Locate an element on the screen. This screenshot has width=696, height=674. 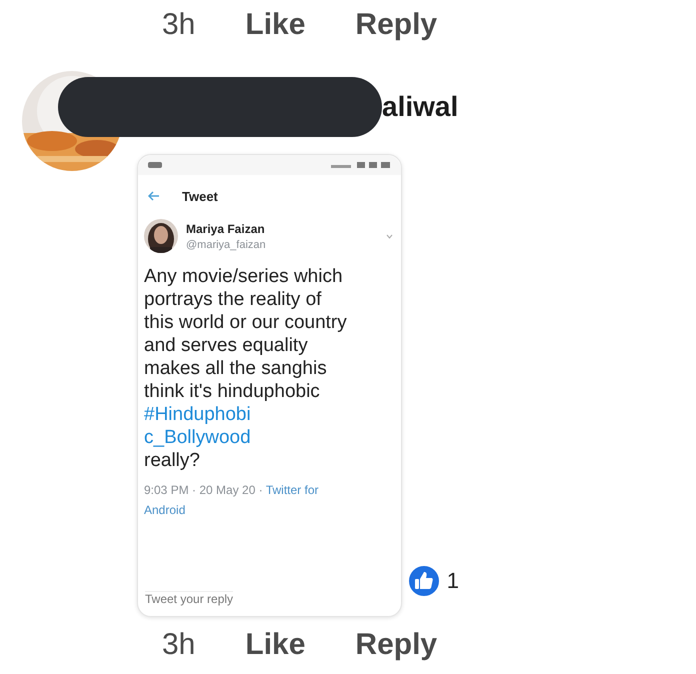
chevron-down-icon is located at coordinates (389, 236).